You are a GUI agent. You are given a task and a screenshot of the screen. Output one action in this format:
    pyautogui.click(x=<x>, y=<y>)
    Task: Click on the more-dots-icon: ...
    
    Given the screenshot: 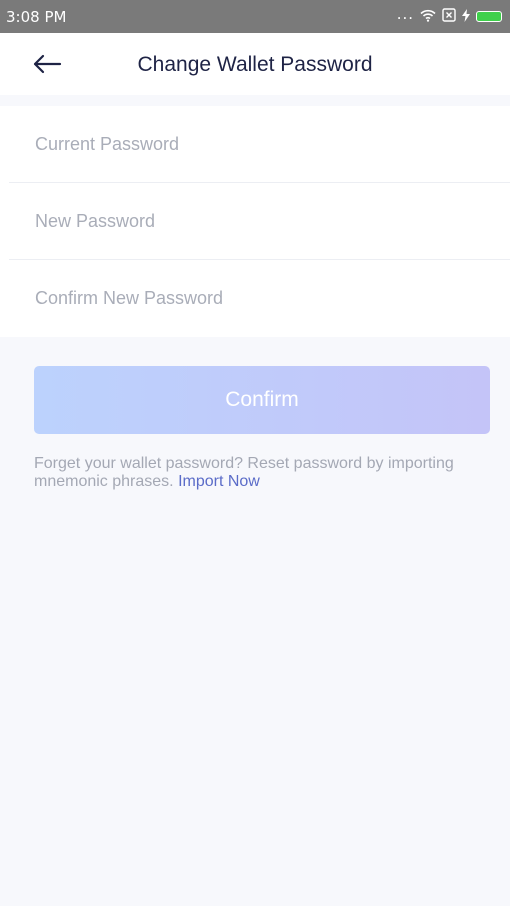 What is the action you would take?
    pyautogui.click(x=405, y=13)
    